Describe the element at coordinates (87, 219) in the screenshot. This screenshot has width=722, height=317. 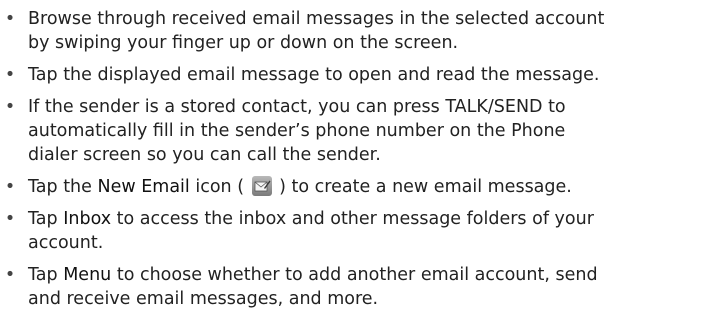
I see `ui-term-inbox: Inbox` at that location.